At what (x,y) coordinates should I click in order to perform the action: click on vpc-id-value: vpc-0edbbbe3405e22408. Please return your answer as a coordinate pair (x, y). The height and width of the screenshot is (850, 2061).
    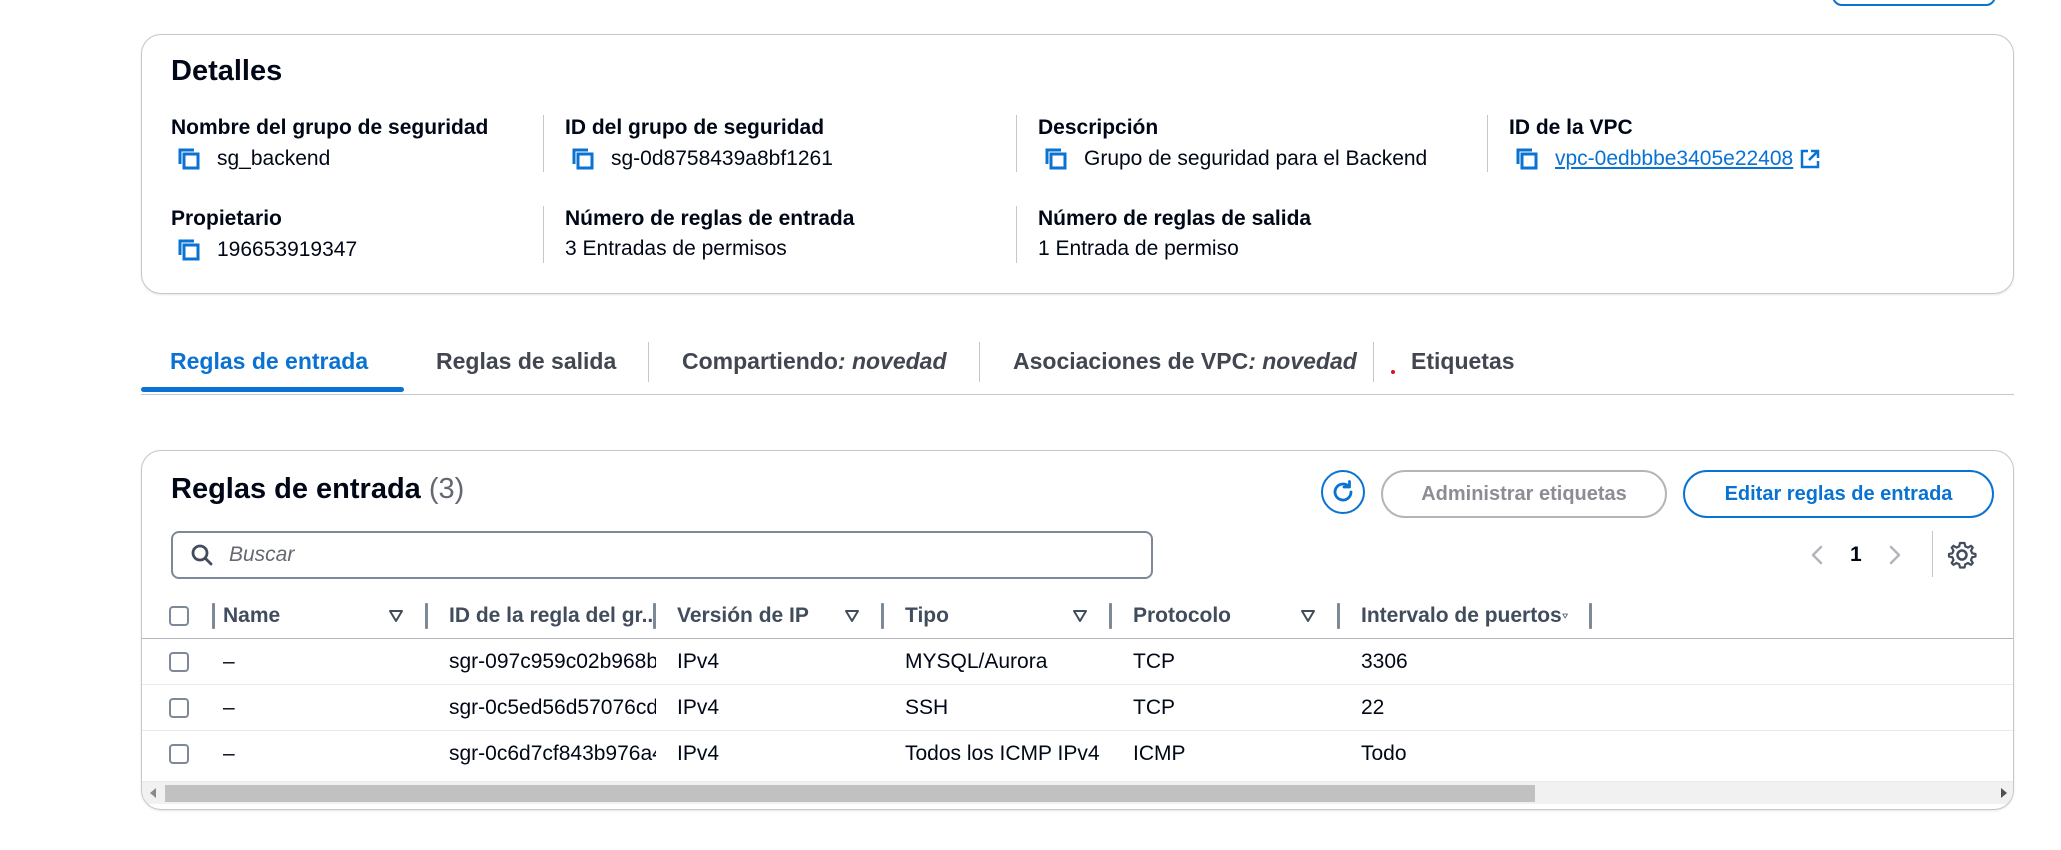
    Looking at the image, I should click on (1674, 158).